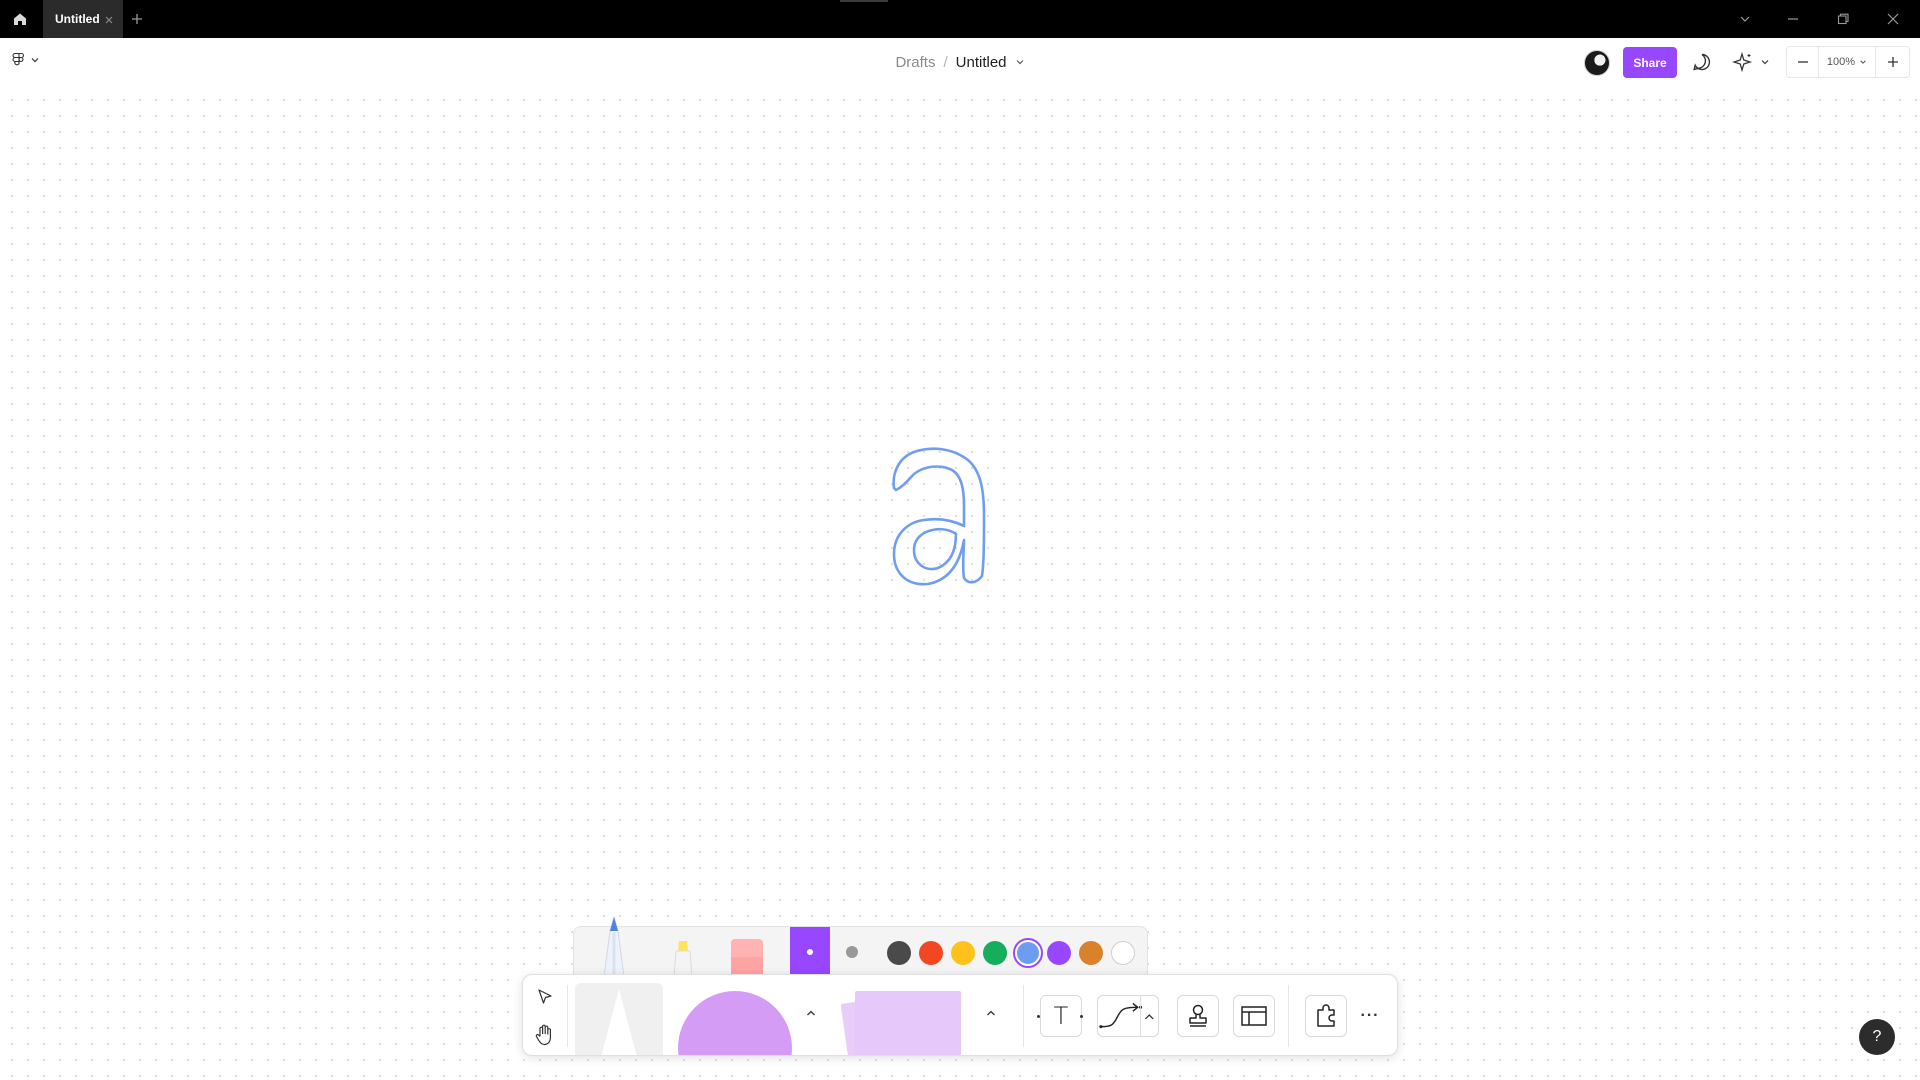 This screenshot has height=1080, width=1920. I want to click on color-swatch-white, so click(1123, 953).